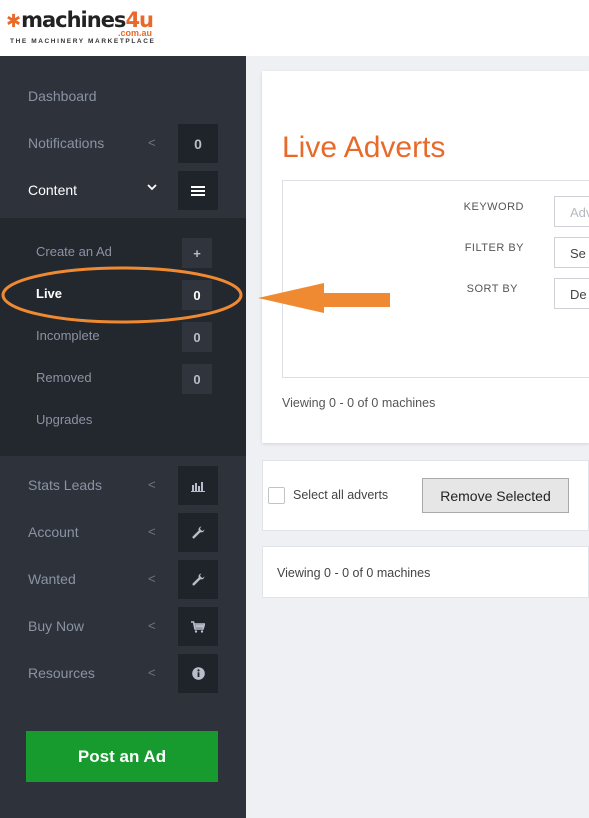 This screenshot has width=589, height=818. What do you see at coordinates (123, 421) in the screenshot?
I see `submenu-item-upgrades: Upgrades` at bounding box center [123, 421].